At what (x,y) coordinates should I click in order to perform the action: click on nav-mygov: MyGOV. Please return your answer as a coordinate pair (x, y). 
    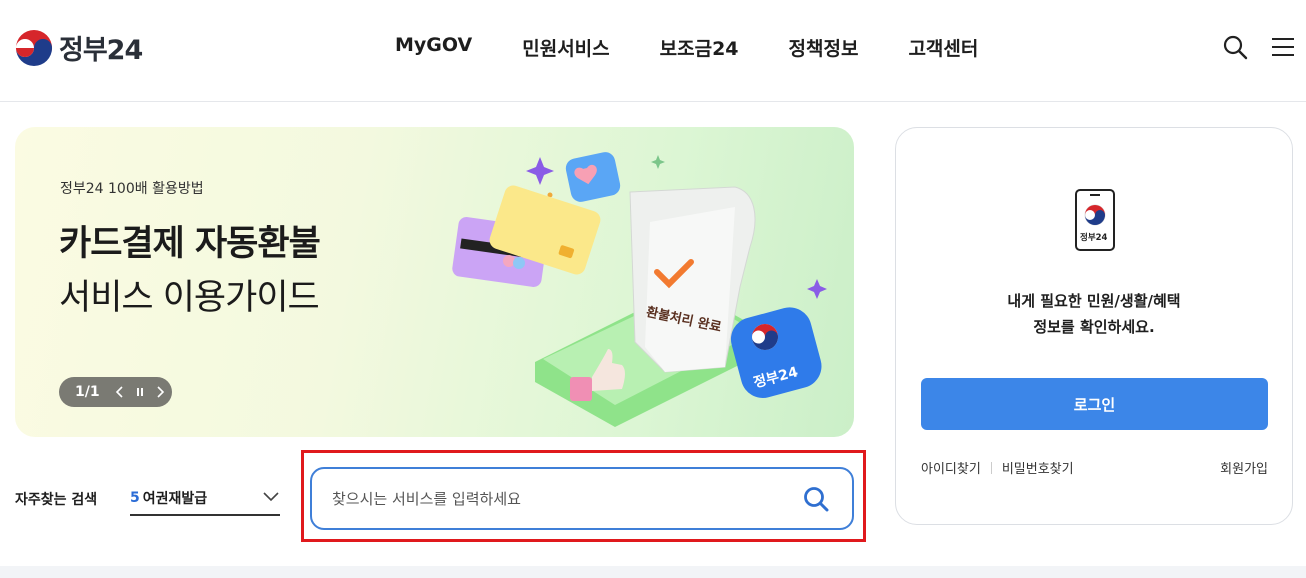
    Looking at the image, I should click on (433, 47).